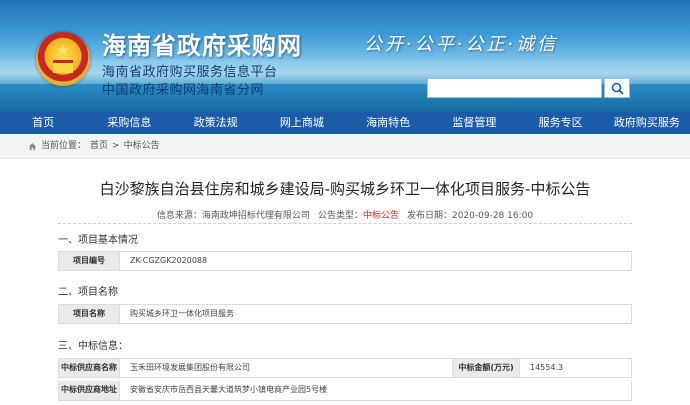 This screenshot has width=690, height=405. Describe the element at coordinates (64, 146) in the screenshot. I see `breadcrumb-prefix: 当前位置：` at that location.